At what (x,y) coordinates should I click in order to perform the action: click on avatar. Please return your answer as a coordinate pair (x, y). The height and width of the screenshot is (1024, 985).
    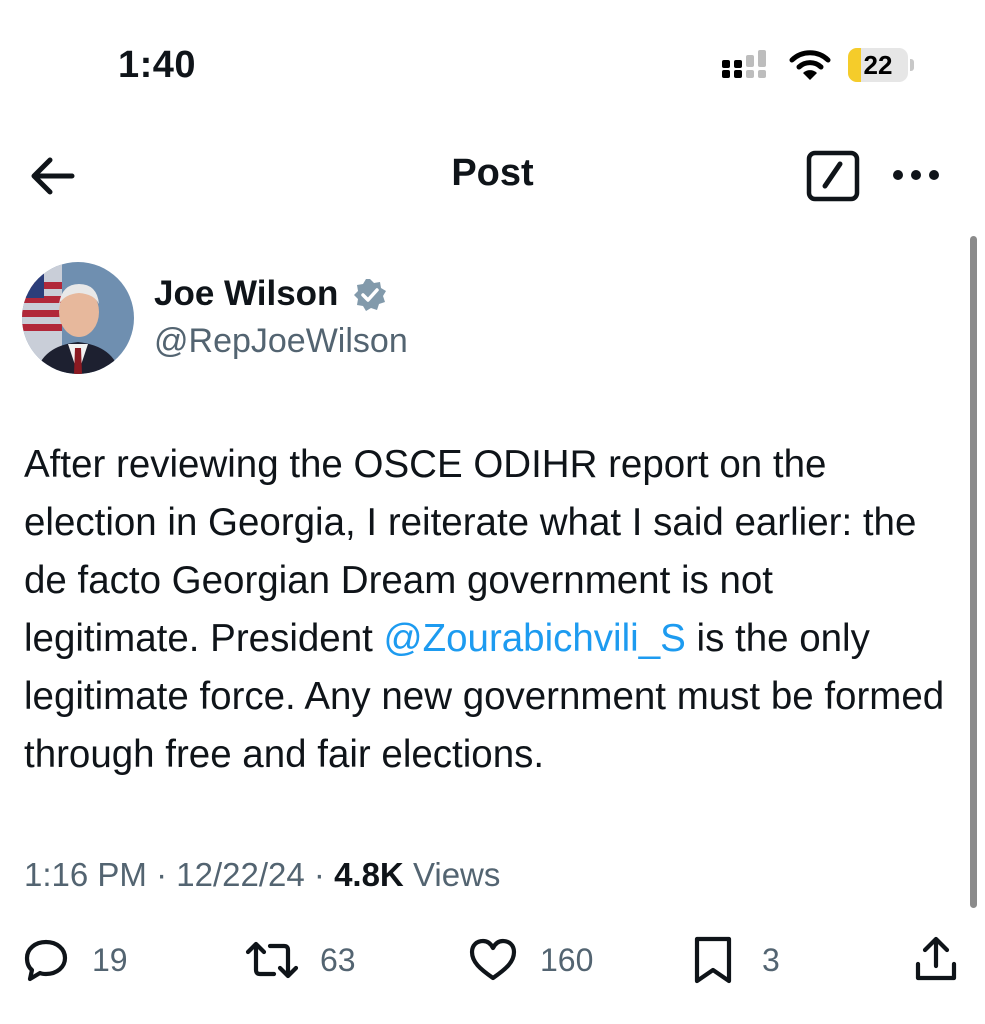
    Looking at the image, I should click on (78, 318).